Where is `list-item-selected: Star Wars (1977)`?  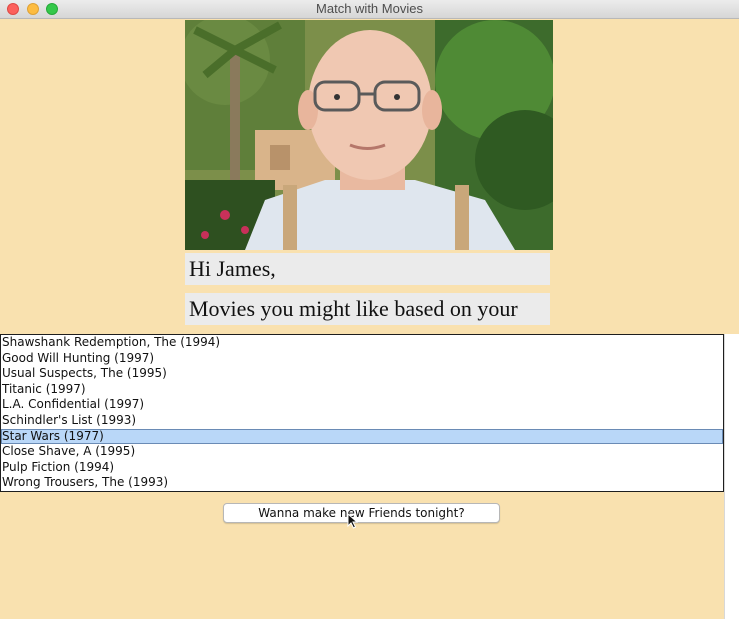
list-item-selected: Star Wars (1977) is located at coordinates (362, 436).